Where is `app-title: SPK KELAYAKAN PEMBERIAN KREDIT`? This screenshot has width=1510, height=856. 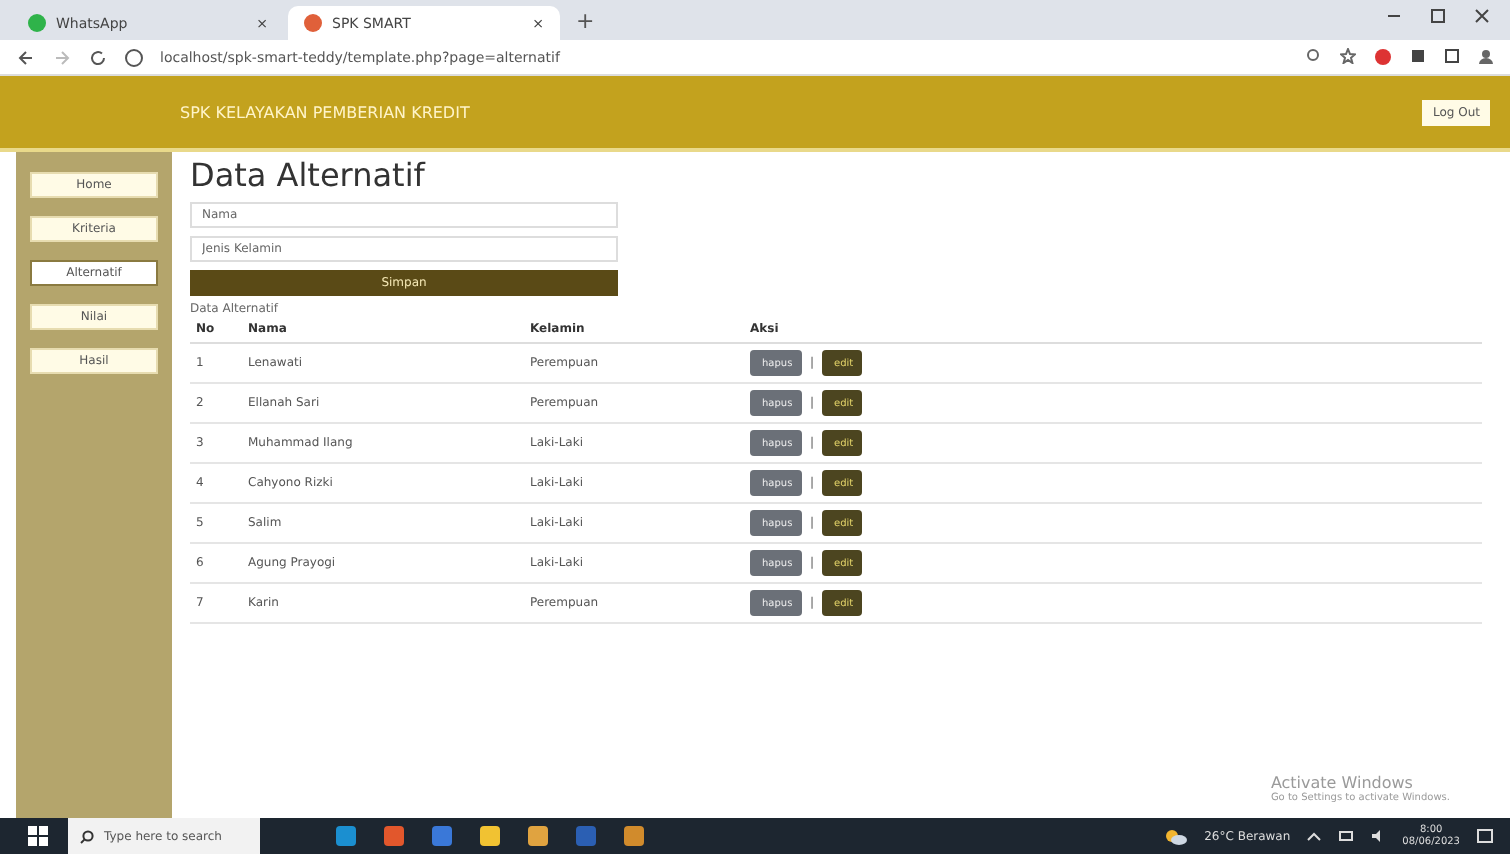 app-title: SPK KELAYAKAN PEMBERIAN KREDIT is located at coordinates (326, 112).